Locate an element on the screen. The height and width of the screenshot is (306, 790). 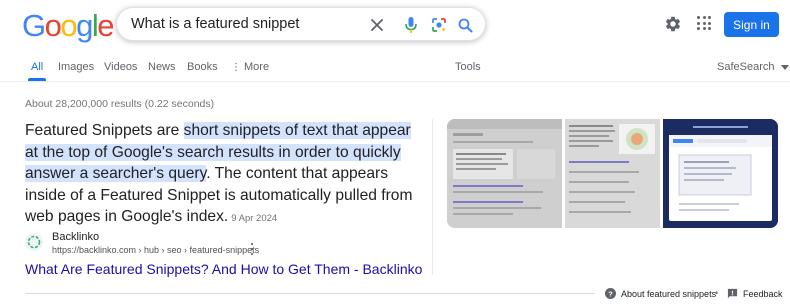
about-featured-snippets-link: ? About featured snippets is located at coordinates (660, 293).